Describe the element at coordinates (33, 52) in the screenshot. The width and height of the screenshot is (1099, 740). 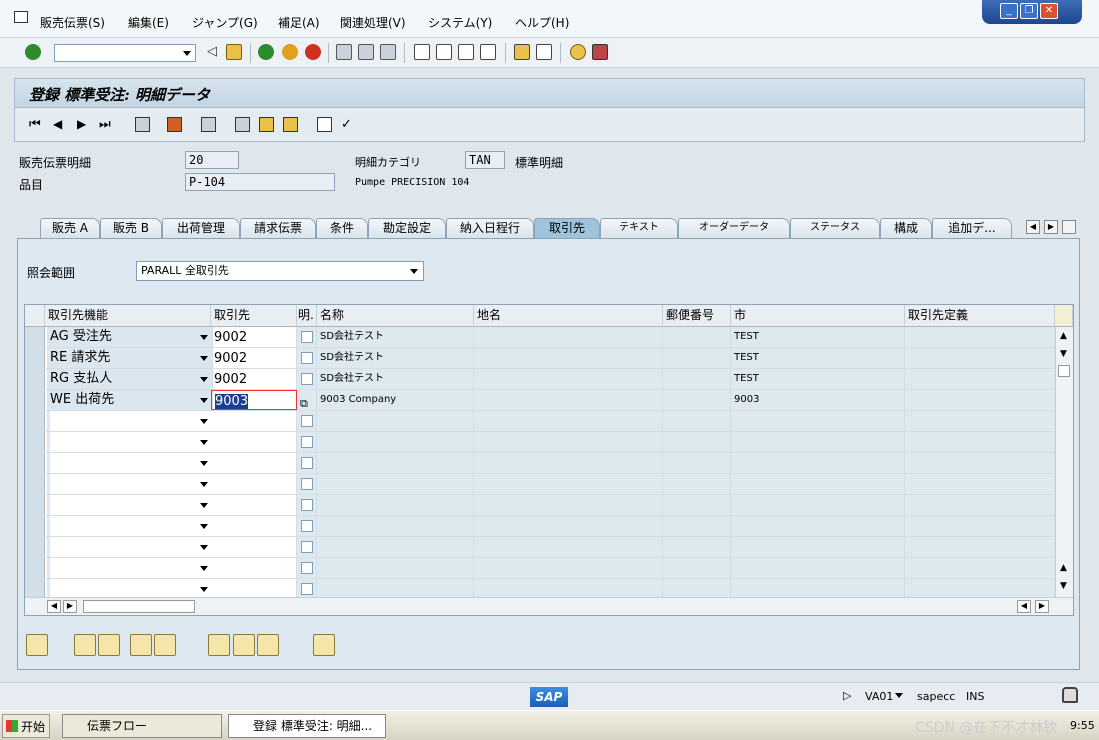
I see `enter-icon` at that location.